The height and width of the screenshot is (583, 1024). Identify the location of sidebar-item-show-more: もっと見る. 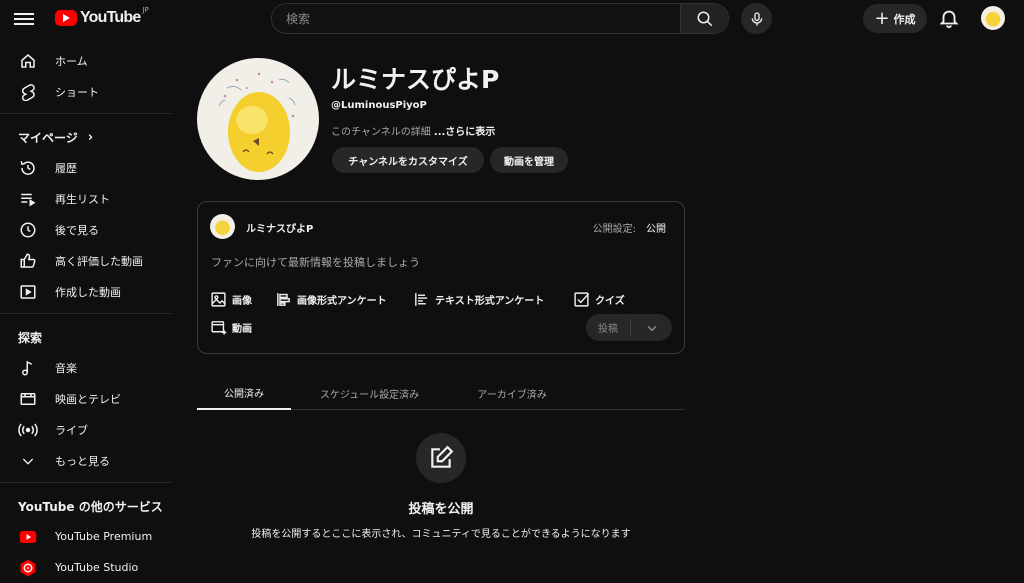
(86, 460).